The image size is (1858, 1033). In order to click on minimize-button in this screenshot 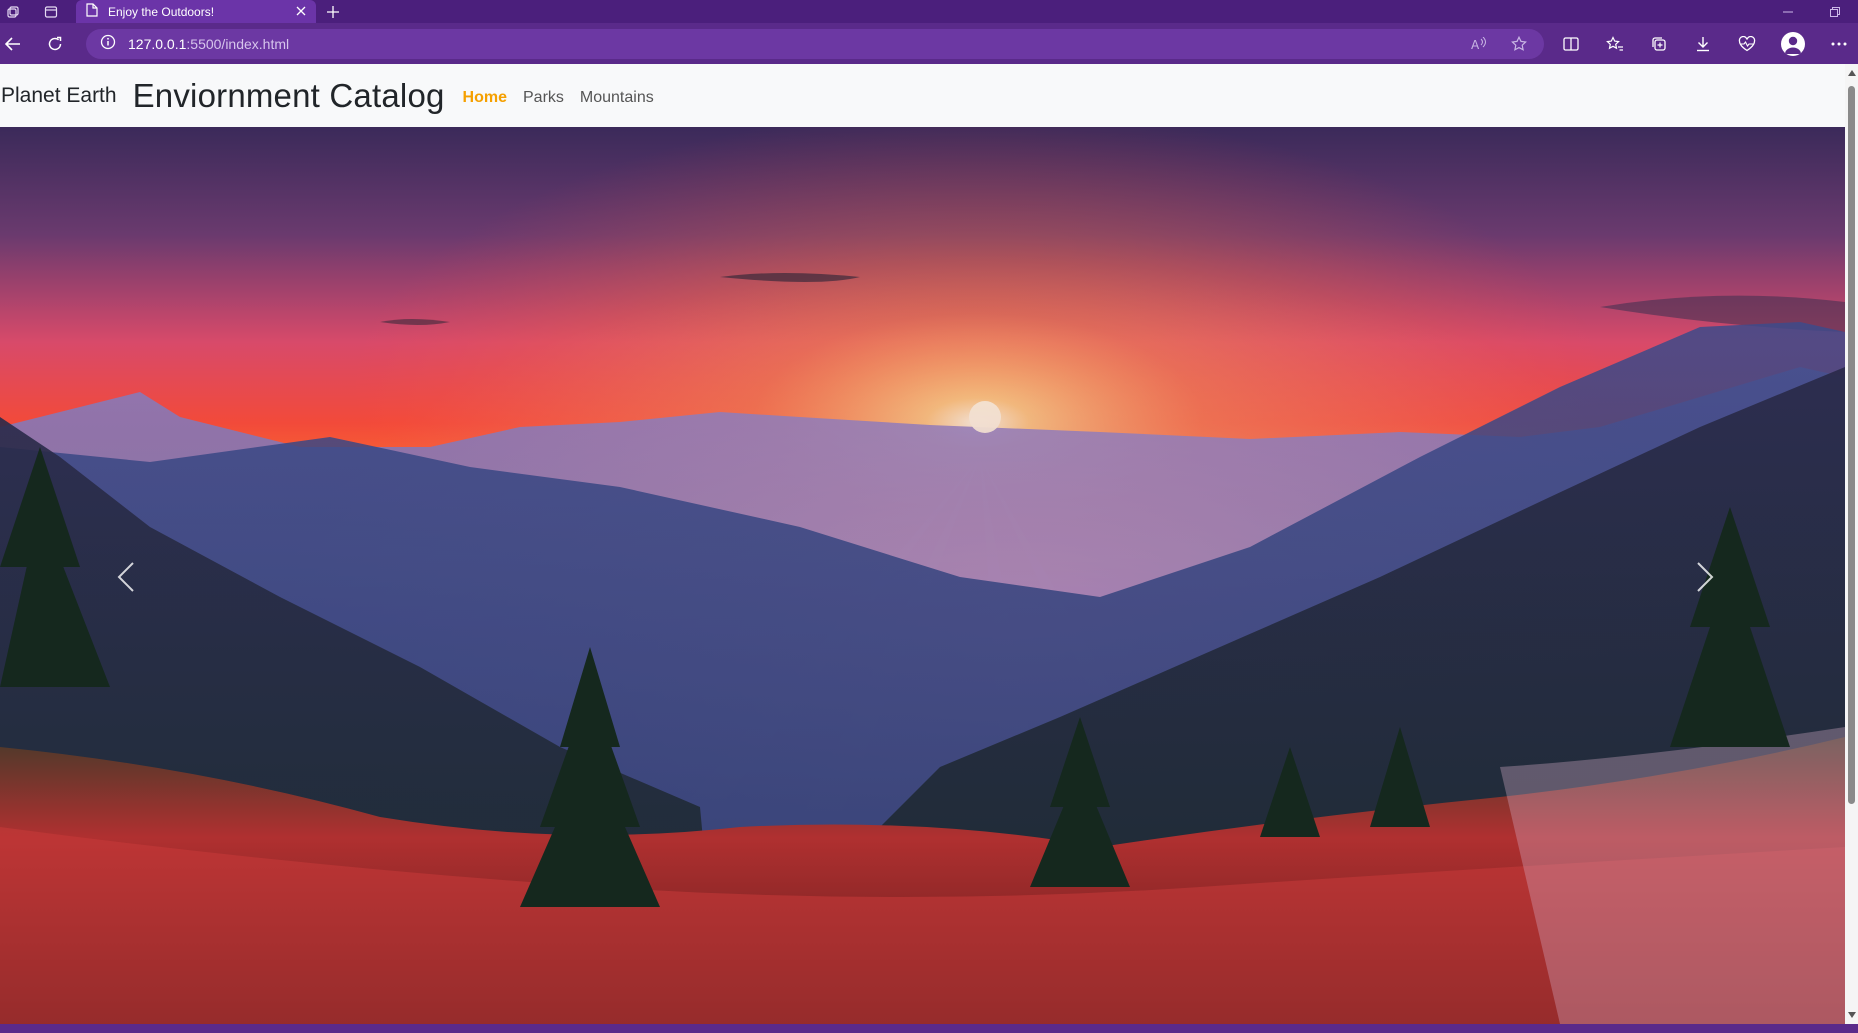, I will do `click(1788, 11)`.